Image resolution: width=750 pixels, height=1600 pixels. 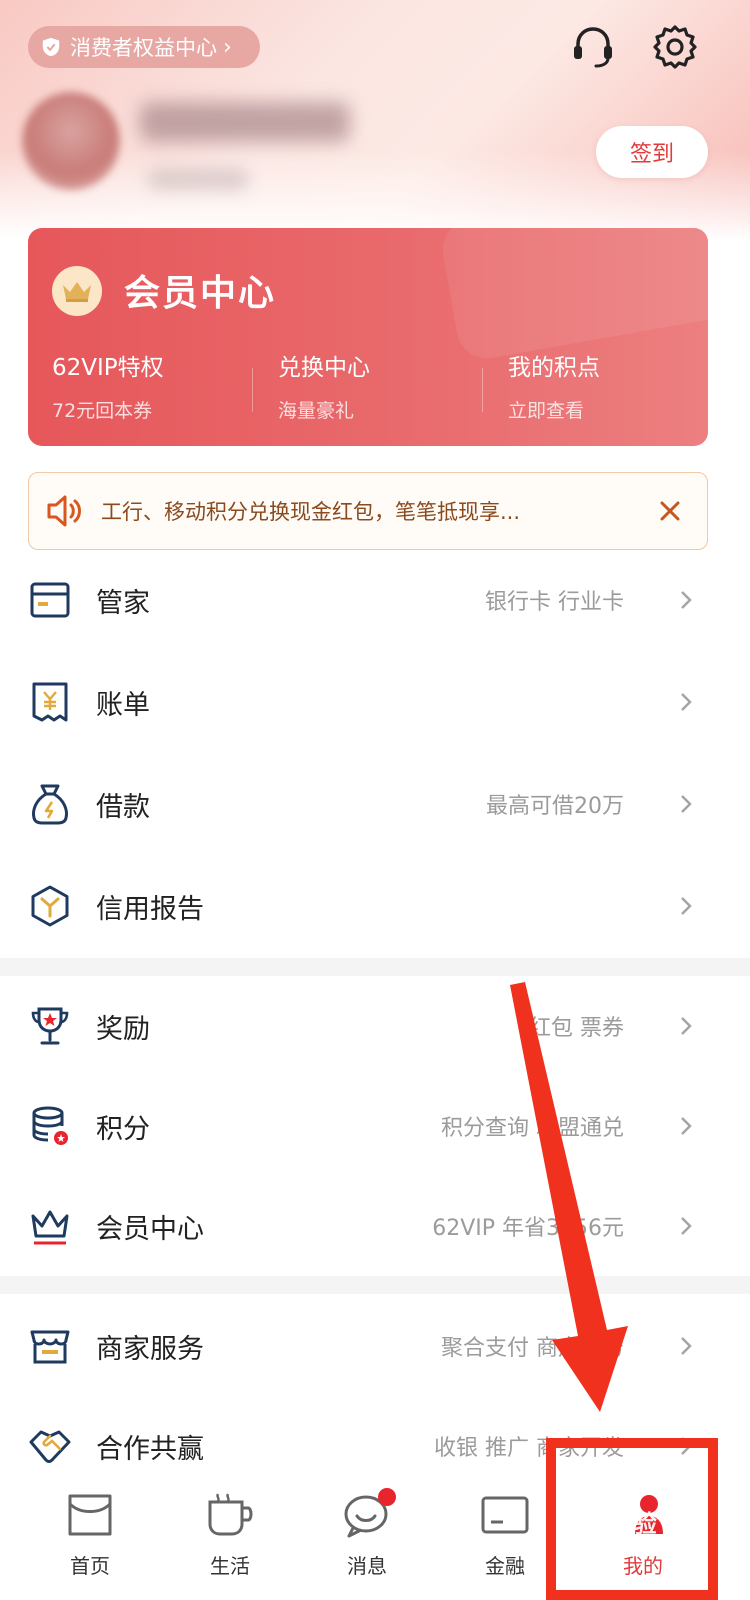 What do you see at coordinates (367, 1566) in the screenshot?
I see `tab-label: 消息` at bounding box center [367, 1566].